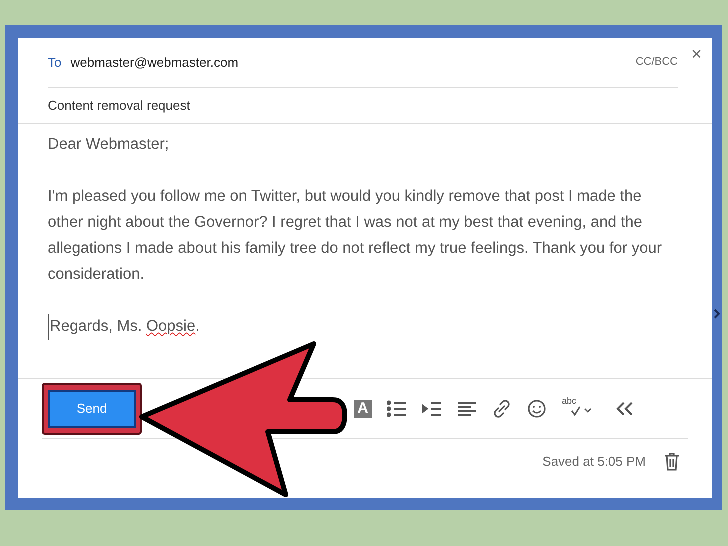  I want to click on signature-text: Regards, Ms. Oopsie., so click(124, 327).